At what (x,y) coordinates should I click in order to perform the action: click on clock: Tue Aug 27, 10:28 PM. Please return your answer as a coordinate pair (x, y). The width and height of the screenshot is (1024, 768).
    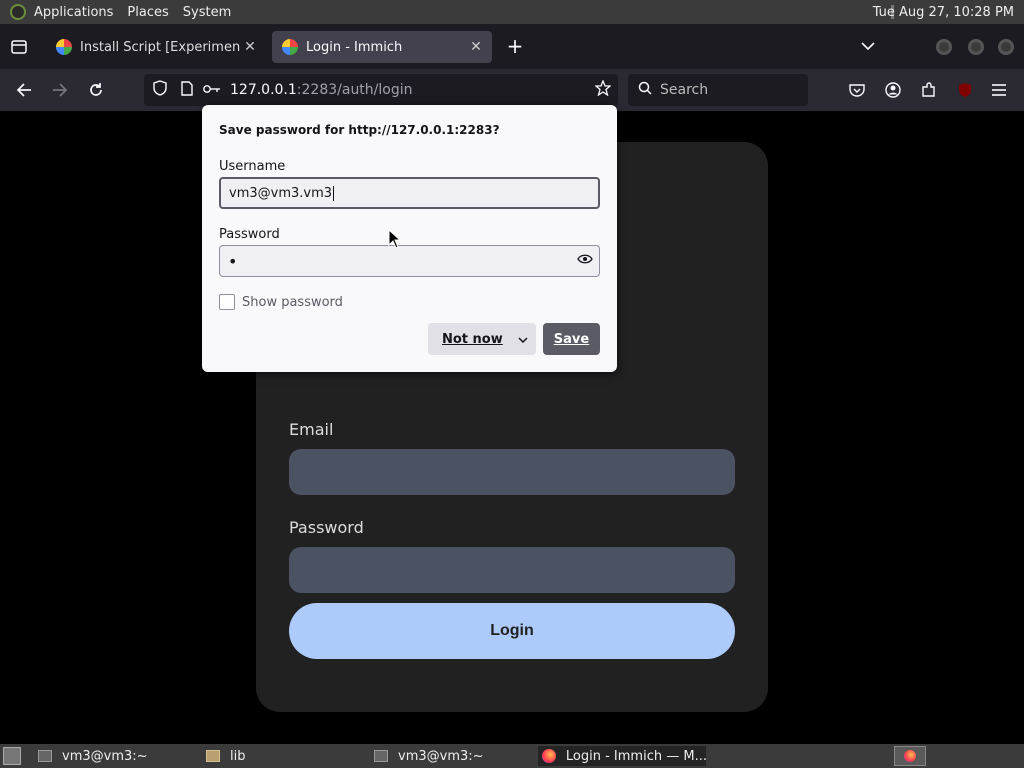
    Looking at the image, I should click on (943, 12).